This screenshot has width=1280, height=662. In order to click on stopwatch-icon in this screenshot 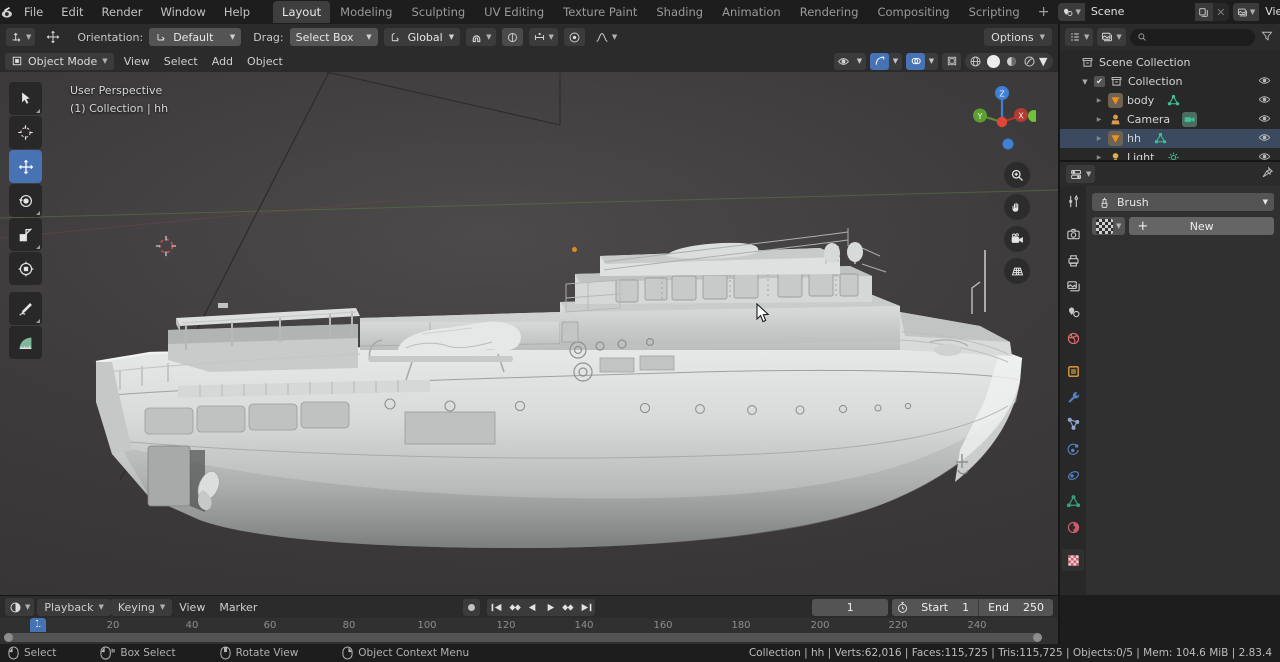, I will do `click(902, 607)`.